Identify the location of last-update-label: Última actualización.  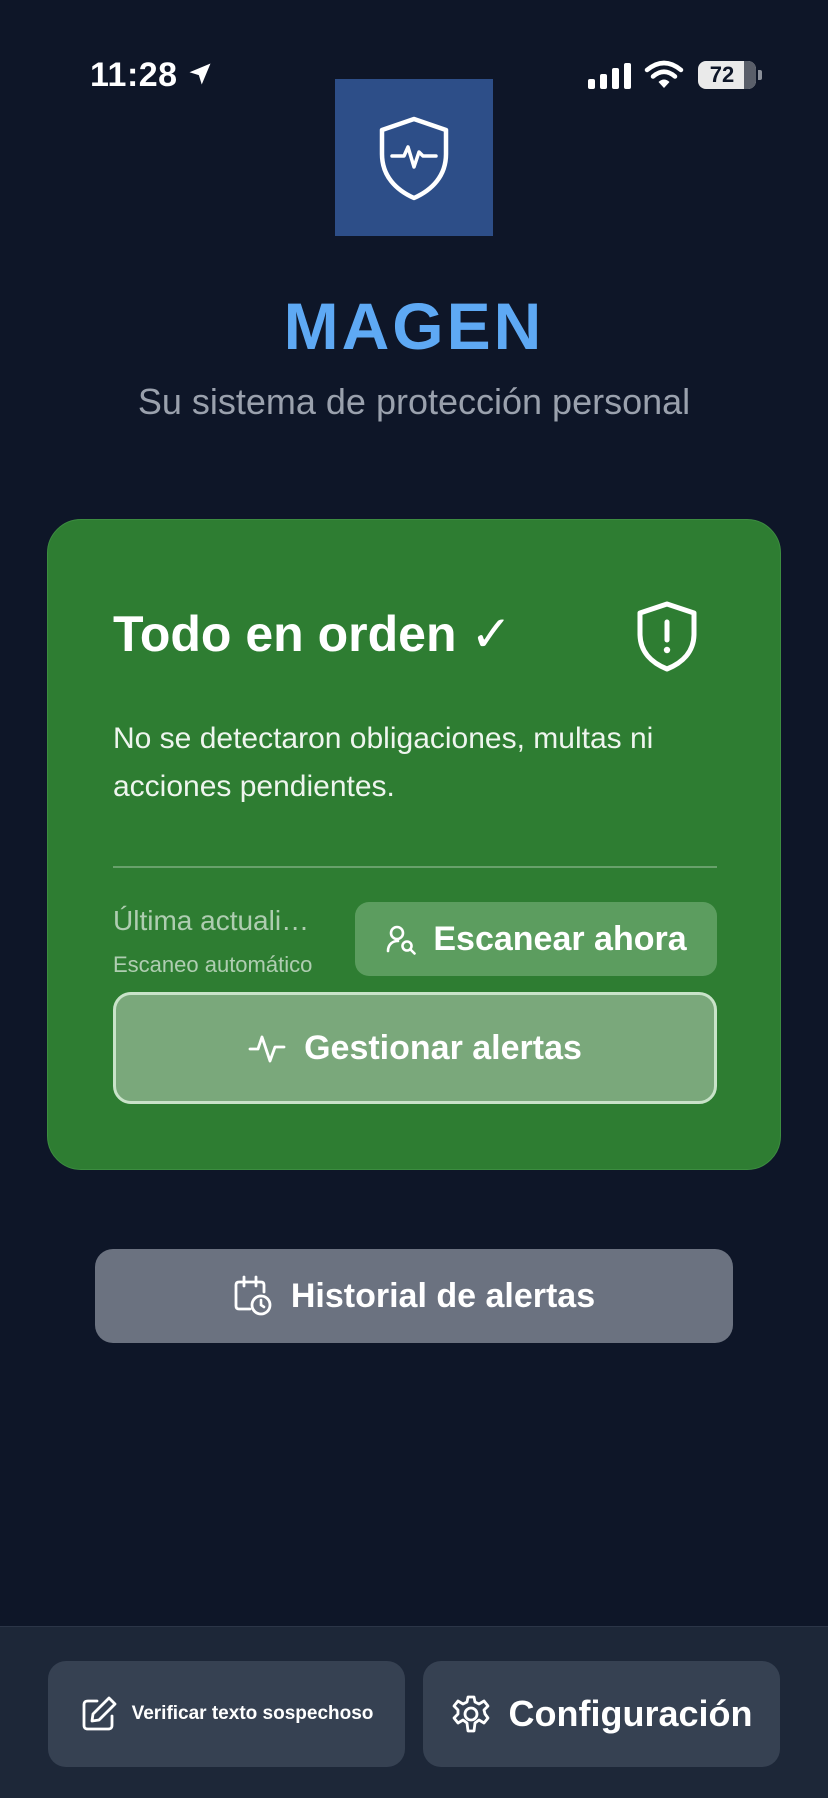
(218, 920).